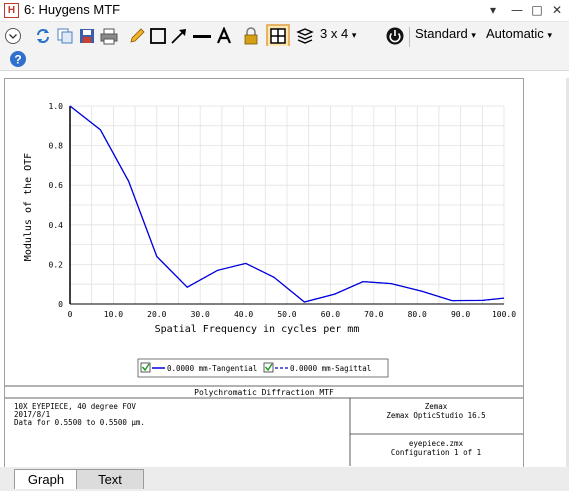  Describe the element at coordinates (110, 479) in the screenshot. I see `tab-text: Text` at that location.